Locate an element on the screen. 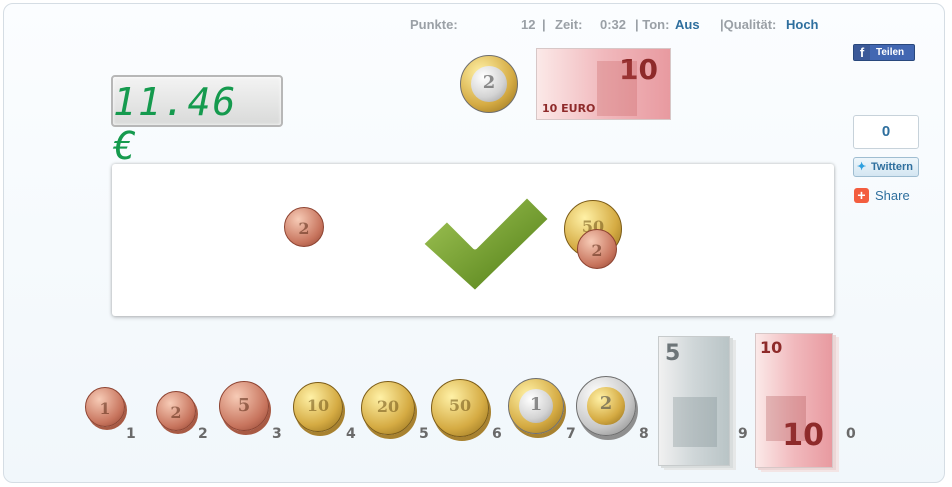 The width and height of the screenshot is (952, 487). target-coin-2-euro: 2 is located at coordinates (489, 84).